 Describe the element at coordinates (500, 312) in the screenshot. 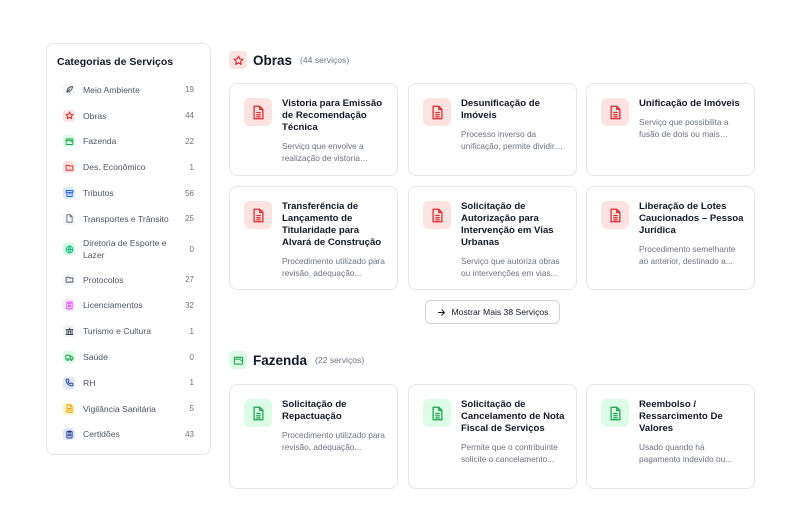

I see `show-more-label: Mostrar Mais 38 Serviços` at that location.